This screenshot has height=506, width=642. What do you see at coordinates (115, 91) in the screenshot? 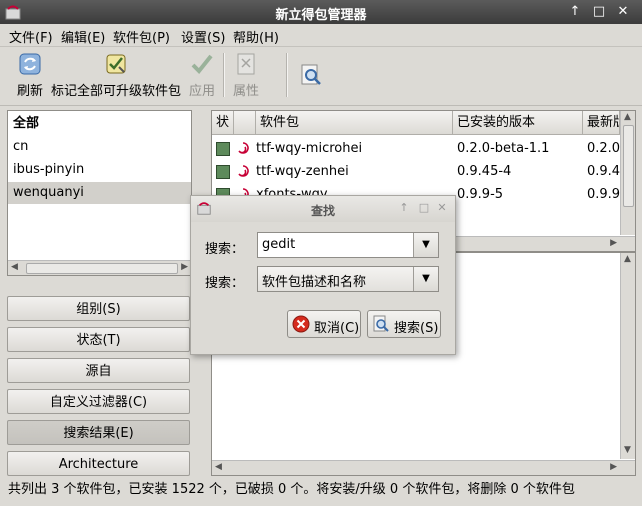
I see `mark-all-label: 标记全部可升级软件包` at bounding box center [115, 91].